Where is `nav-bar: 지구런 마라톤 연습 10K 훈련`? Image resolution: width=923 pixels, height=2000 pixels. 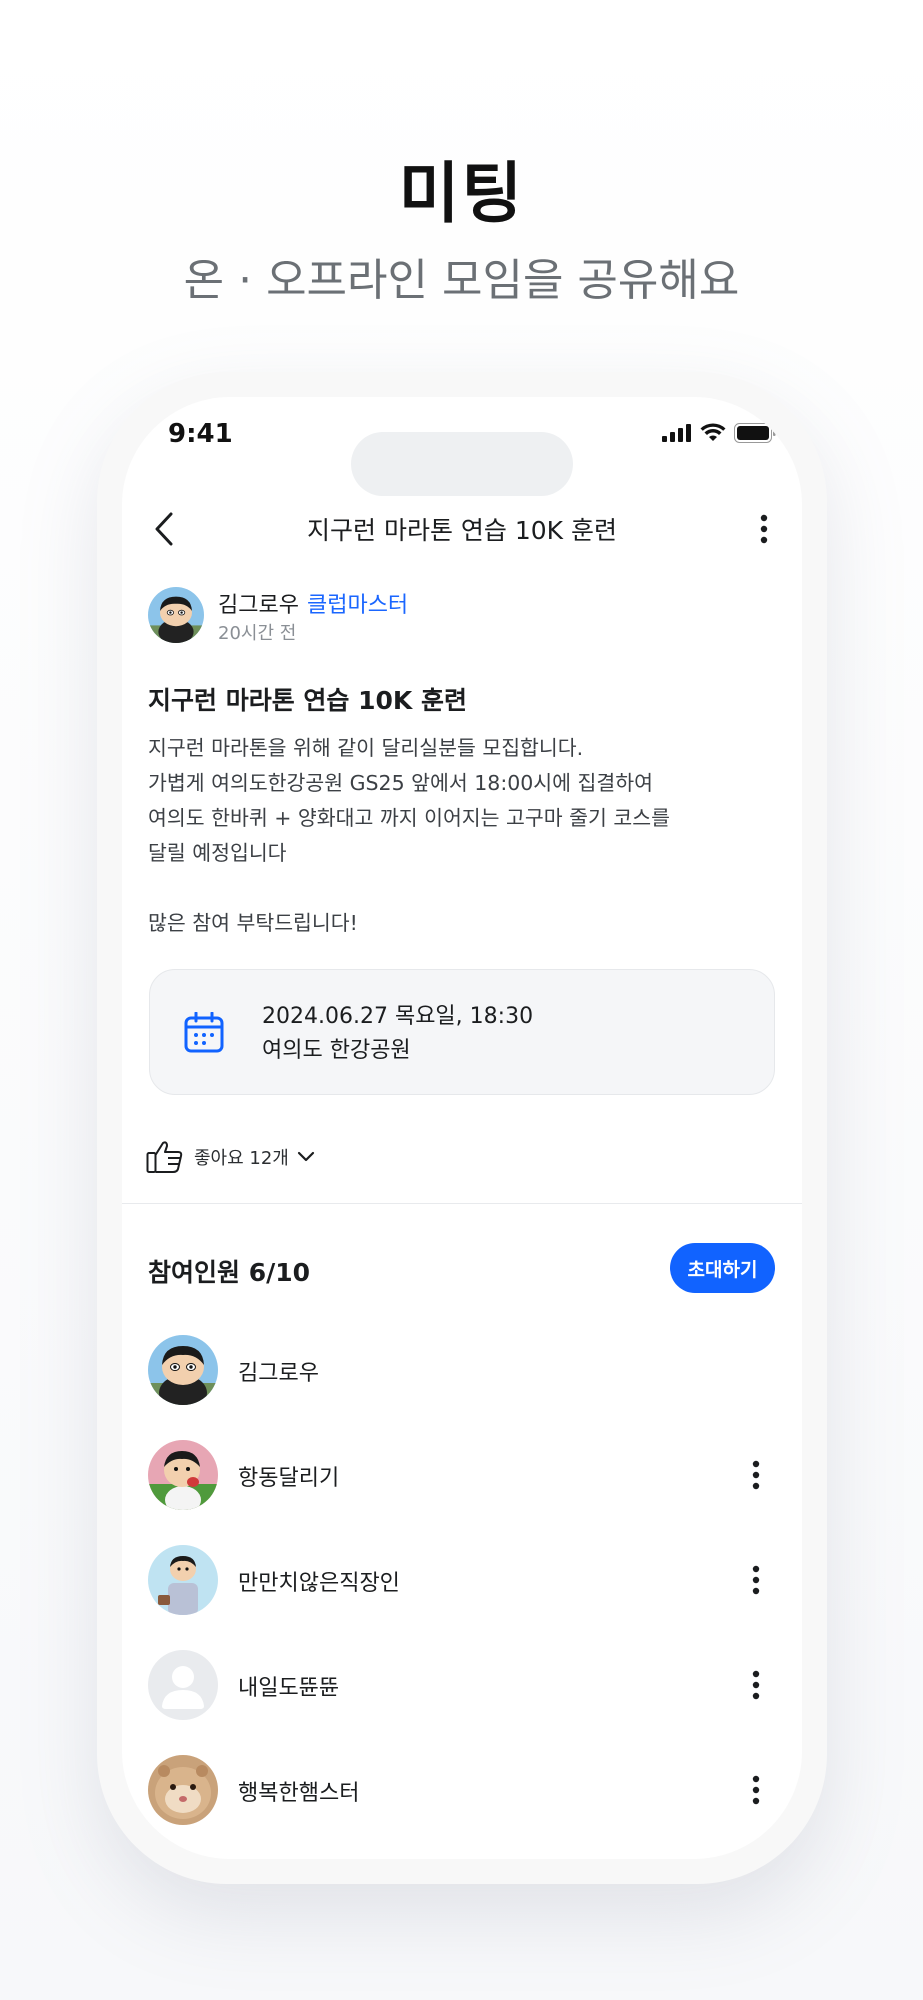
nav-bar: 지구런 마라톤 연습 10K 훈련 is located at coordinates (462, 529).